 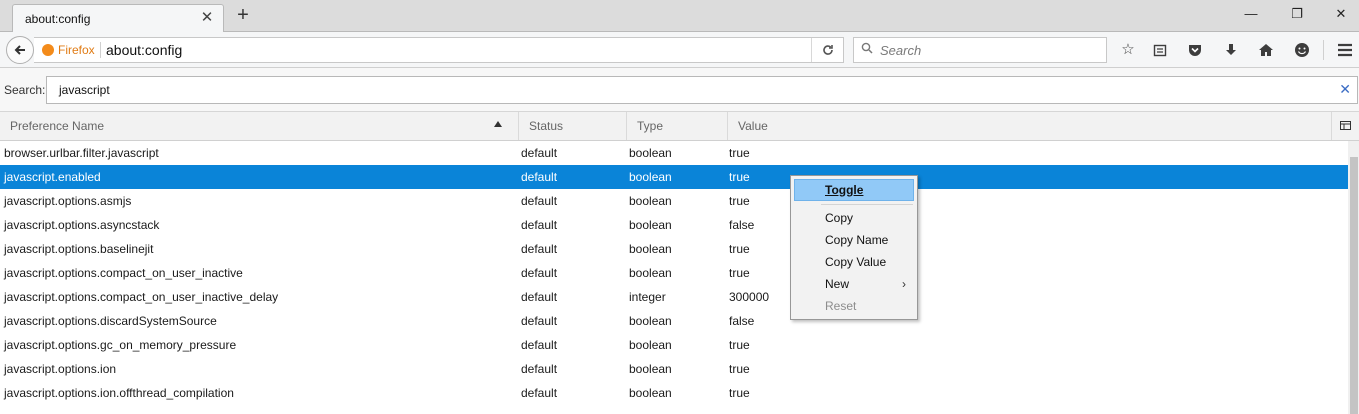 What do you see at coordinates (439, 50) in the screenshot?
I see `url-bar: Firefox about:config` at bounding box center [439, 50].